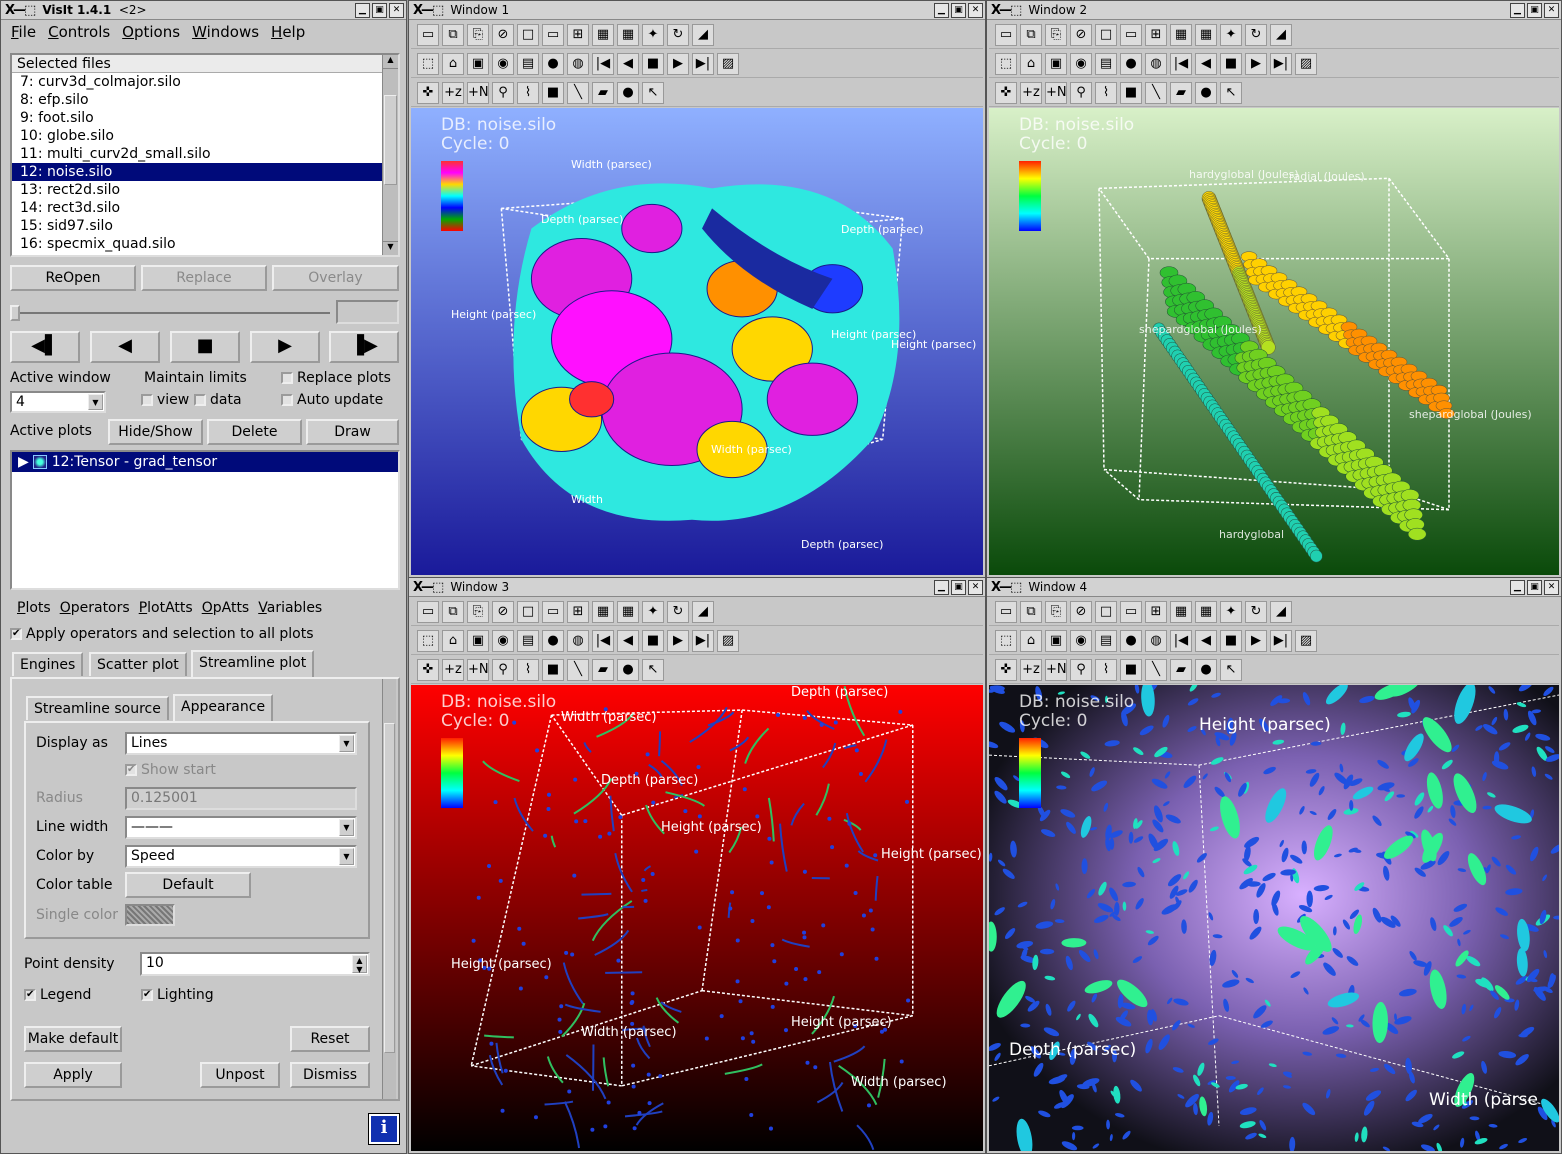 Image resolution: width=1562 pixels, height=1154 pixels. What do you see at coordinates (428, 93) in the screenshot?
I see `navigate-icon: ✜` at bounding box center [428, 93].